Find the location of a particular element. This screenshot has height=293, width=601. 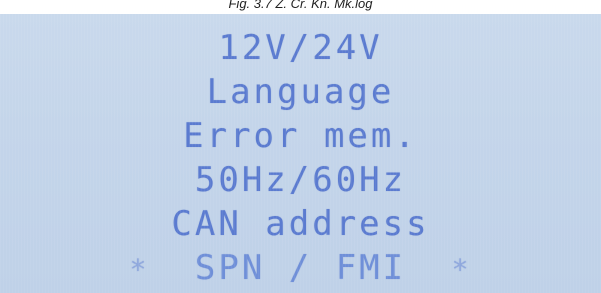

menu-item-label: CAN address is located at coordinates (300, 224).